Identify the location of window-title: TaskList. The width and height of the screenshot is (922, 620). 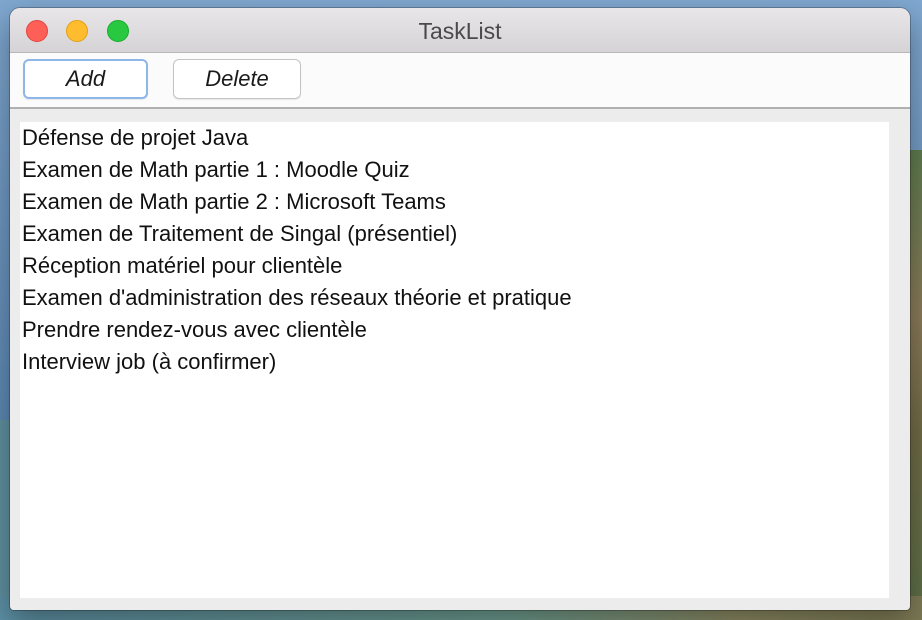
(460, 31).